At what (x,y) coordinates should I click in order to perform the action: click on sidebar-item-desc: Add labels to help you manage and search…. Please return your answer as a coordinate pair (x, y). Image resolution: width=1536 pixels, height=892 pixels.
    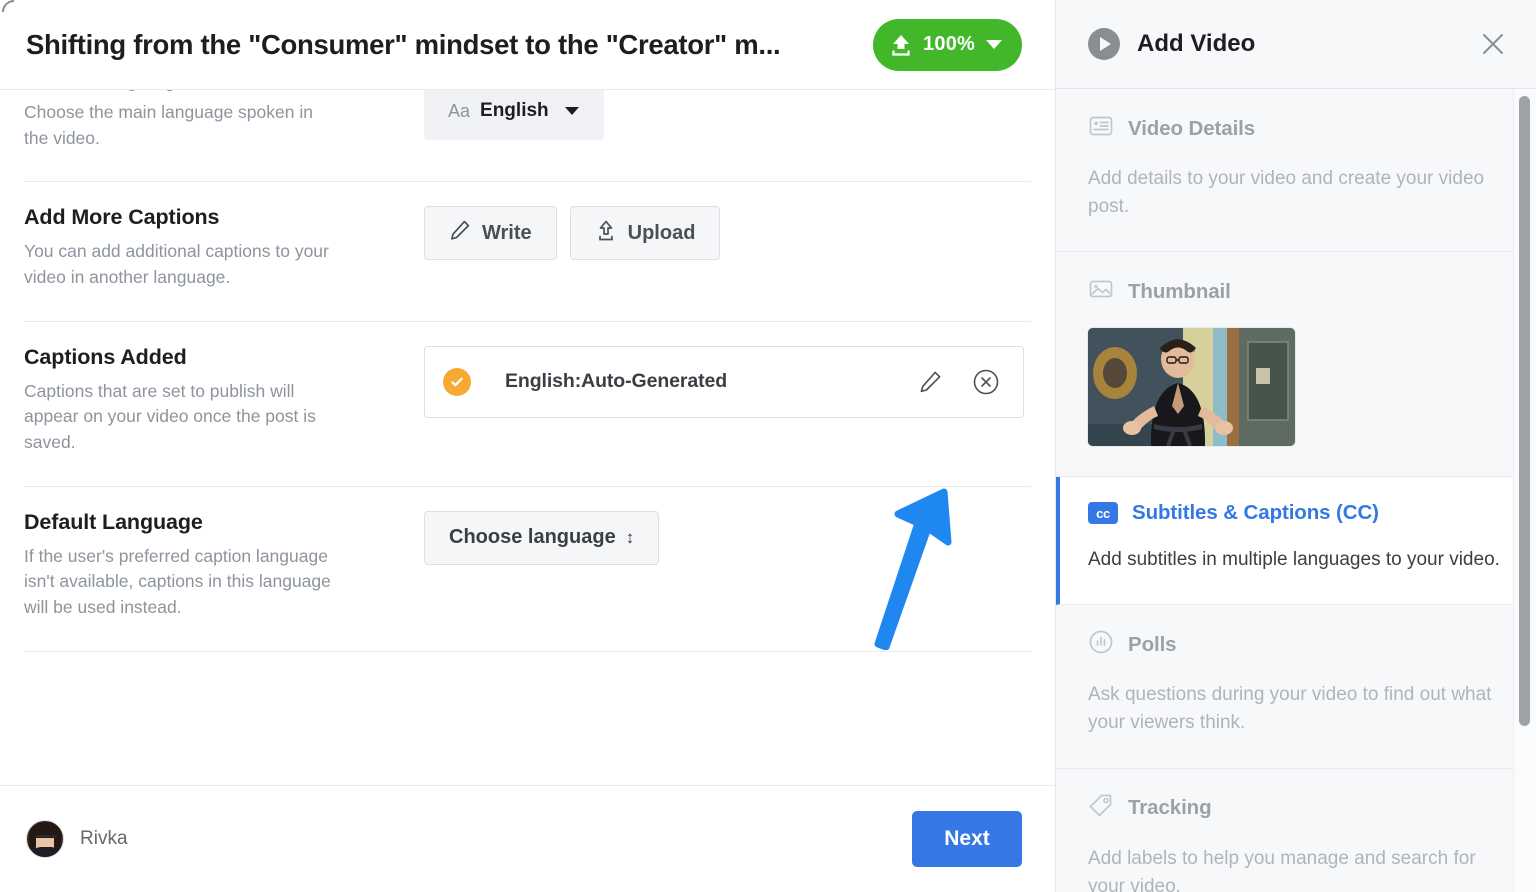
    Looking at the image, I should click on (1282, 869).